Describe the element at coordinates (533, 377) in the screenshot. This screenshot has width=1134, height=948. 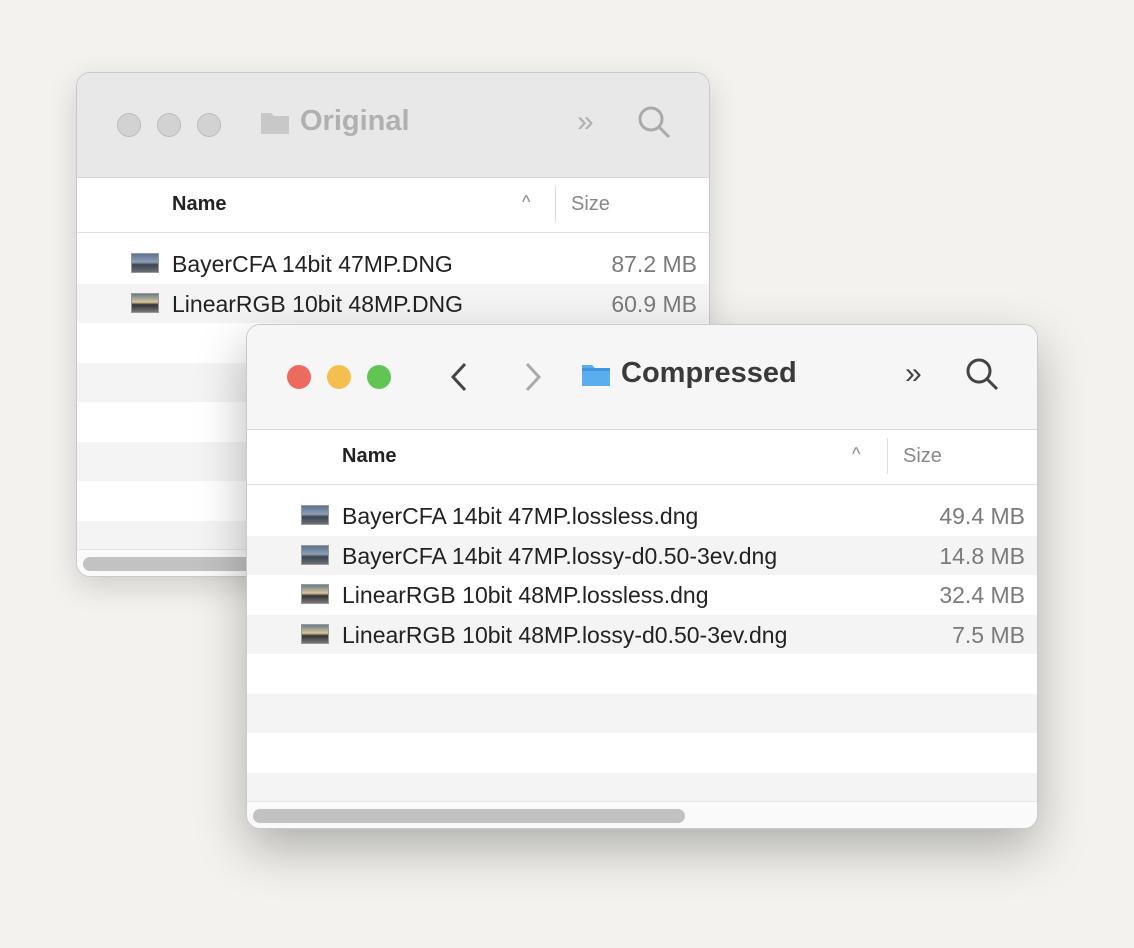
I see `forward-chevron-icon` at that location.